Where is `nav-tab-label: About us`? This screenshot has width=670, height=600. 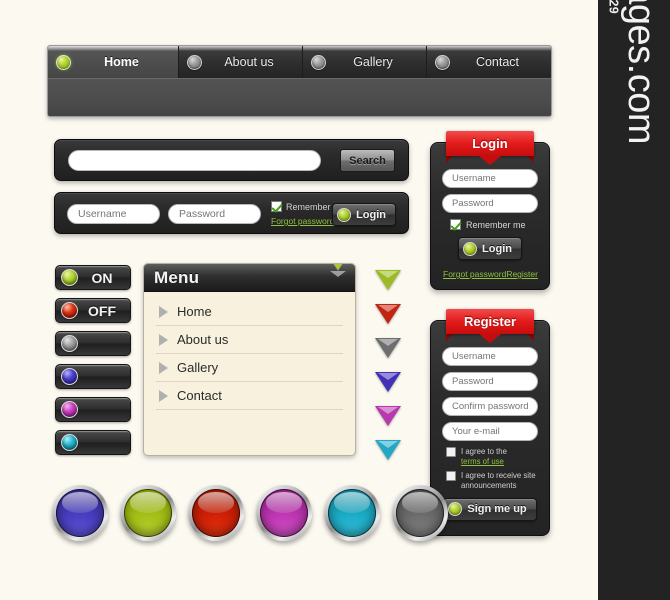 nav-tab-label: About us is located at coordinates (249, 62).